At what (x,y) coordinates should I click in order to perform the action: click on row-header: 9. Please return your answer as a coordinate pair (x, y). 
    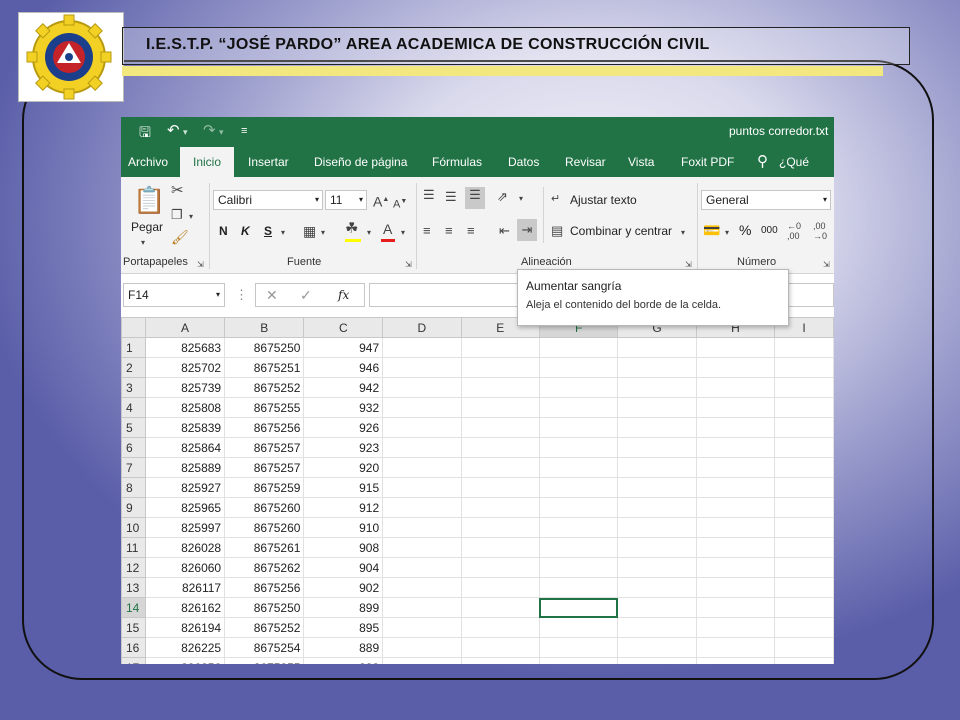
    Looking at the image, I should click on (133, 507).